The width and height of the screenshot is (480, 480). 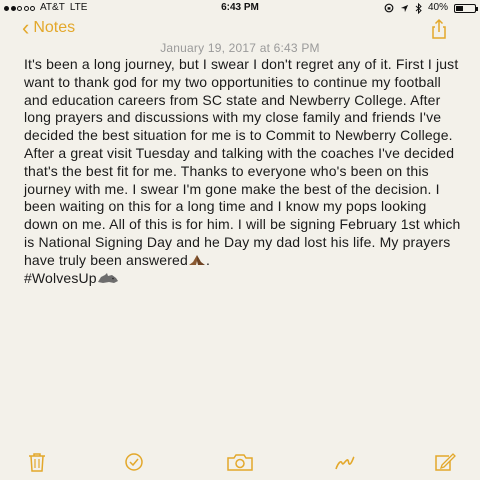 I want to click on sketch-icon, so click(x=345, y=462).